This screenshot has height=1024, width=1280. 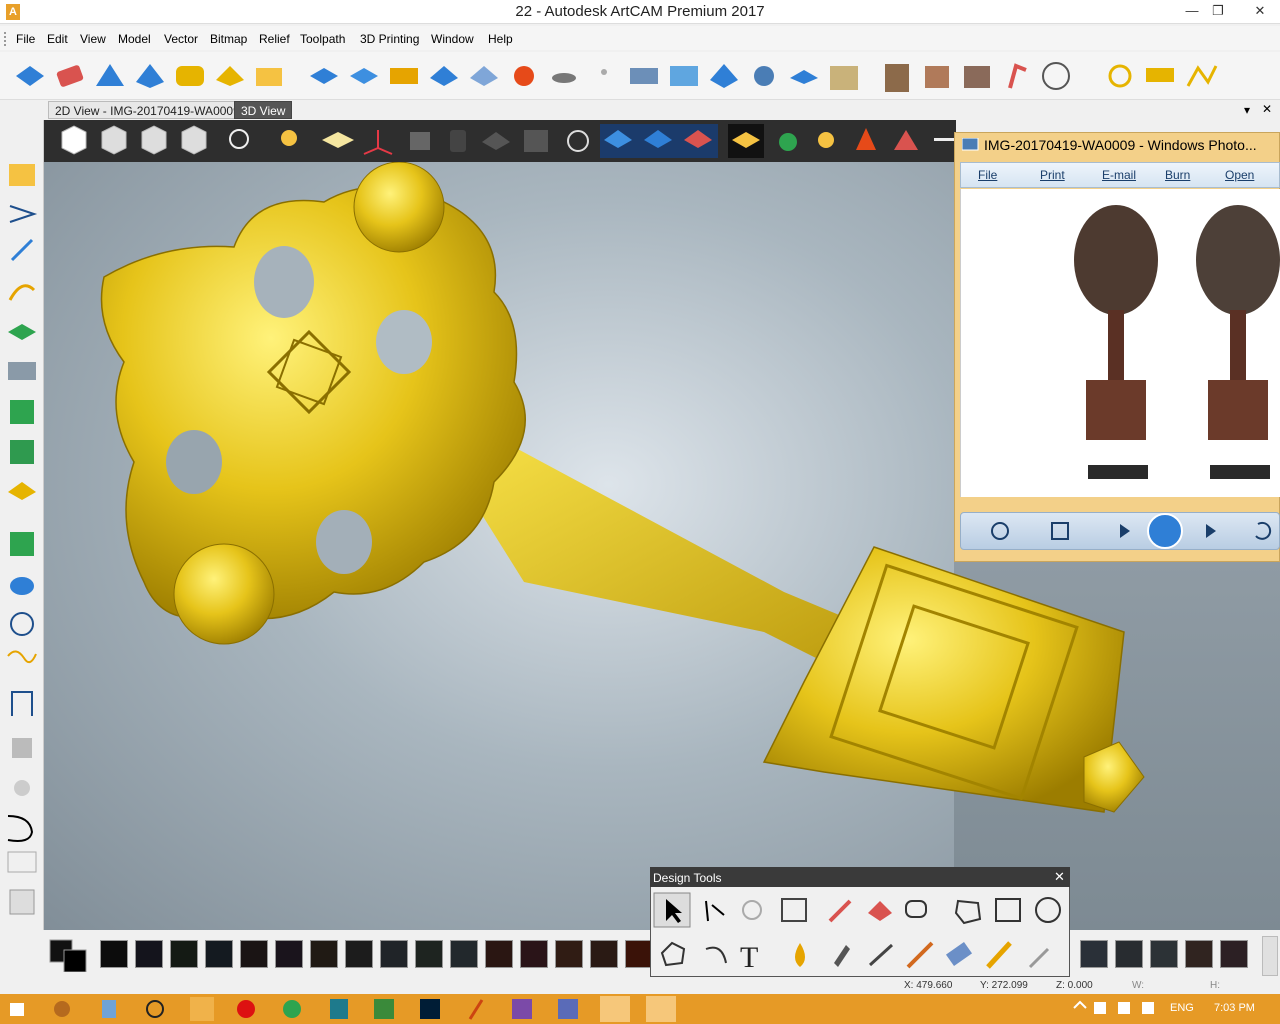 I want to click on small-dot-icon, so click(x=604, y=72).